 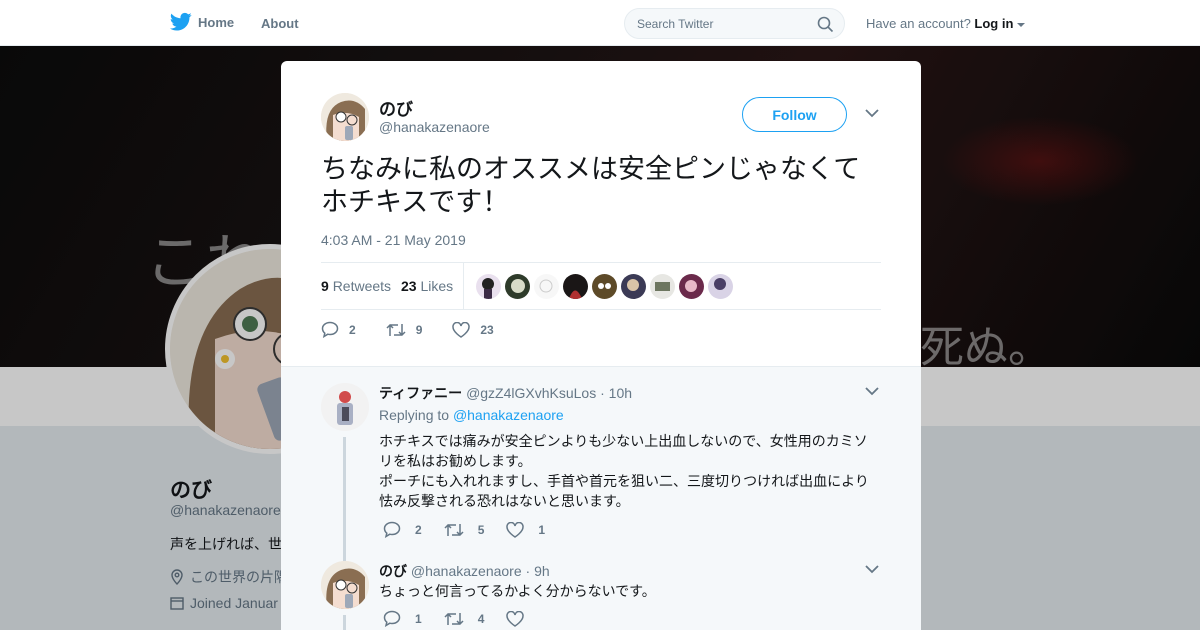 I want to click on like-count: 1, so click(x=542, y=529).